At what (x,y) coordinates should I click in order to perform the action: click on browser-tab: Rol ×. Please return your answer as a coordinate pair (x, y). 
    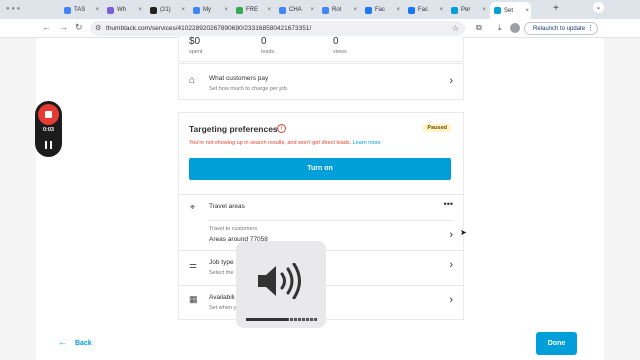
    Looking at the image, I should click on (338, 10).